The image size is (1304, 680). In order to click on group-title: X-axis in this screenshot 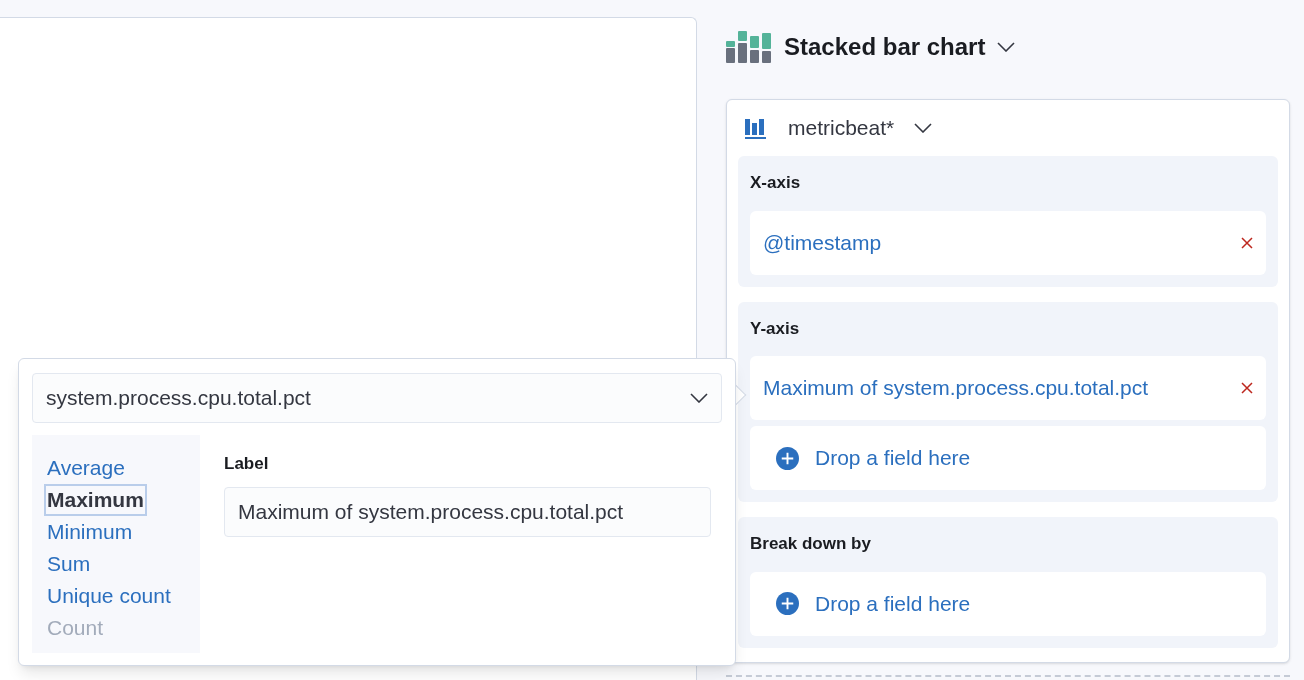, I will do `click(775, 183)`.